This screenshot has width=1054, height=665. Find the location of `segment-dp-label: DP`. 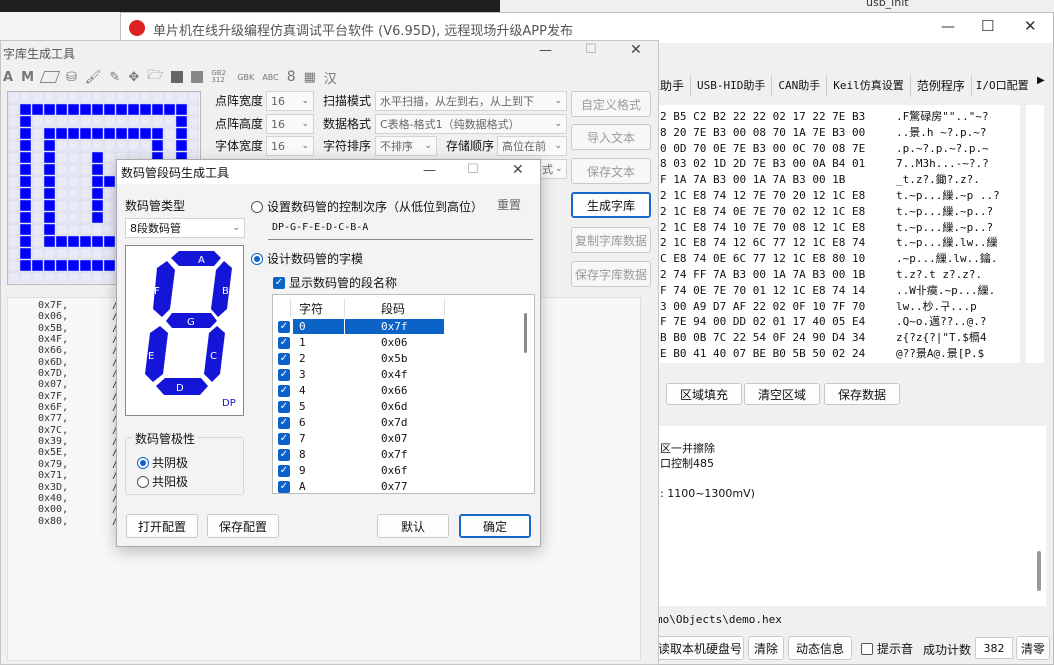

segment-dp-label: DP is located at coordinates (229, 403).